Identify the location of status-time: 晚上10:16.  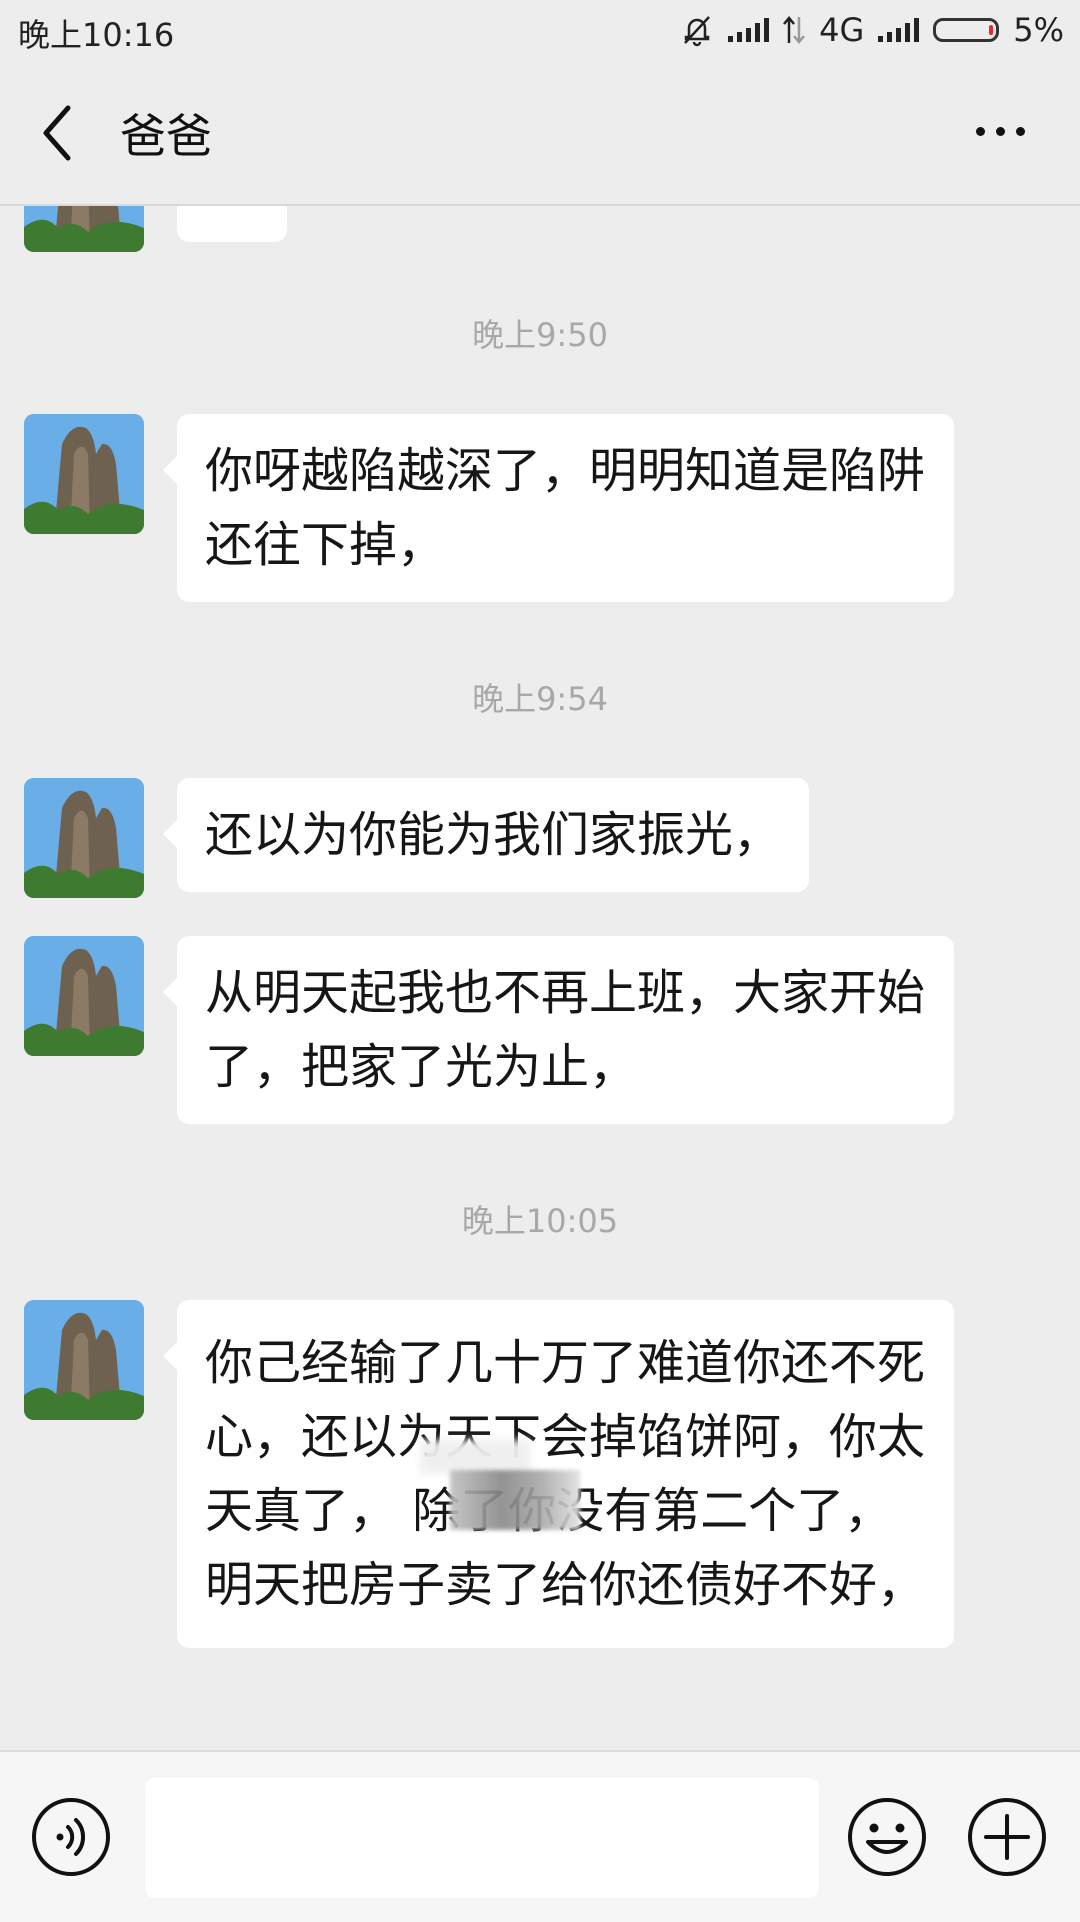
(96, 35).